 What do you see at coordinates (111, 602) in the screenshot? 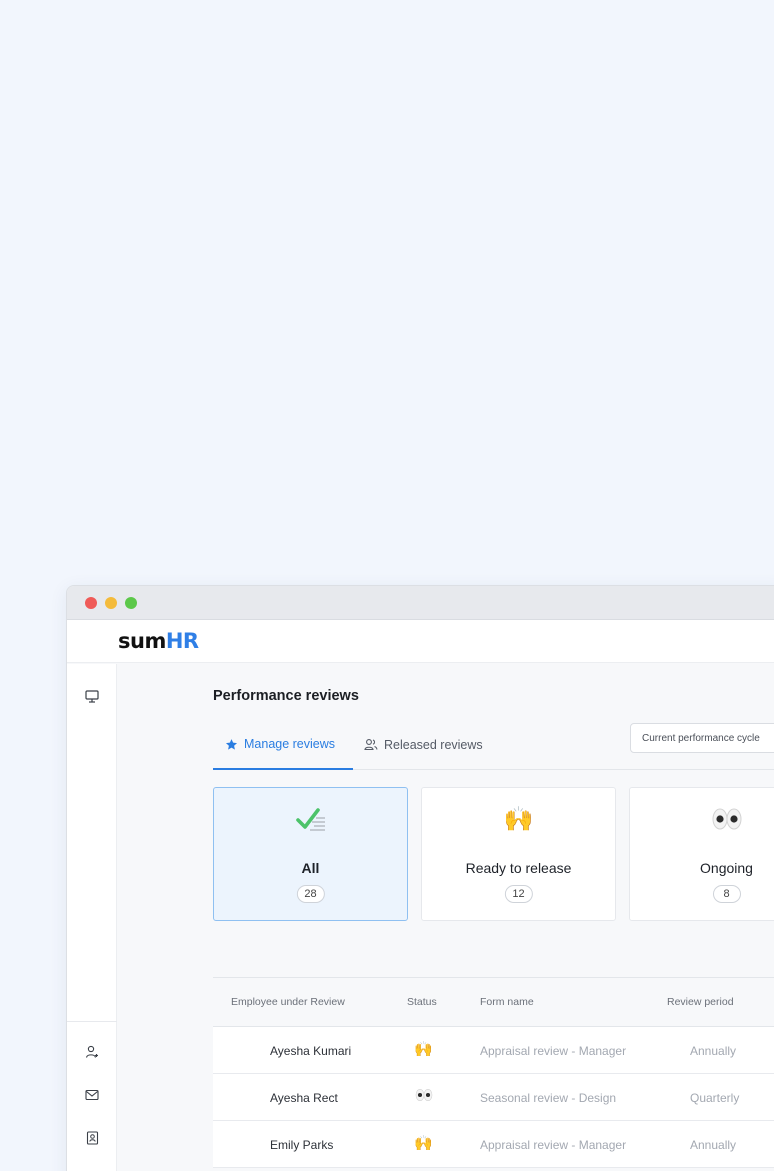
I see `minimize-window-button` at bounding box center [111, 602].